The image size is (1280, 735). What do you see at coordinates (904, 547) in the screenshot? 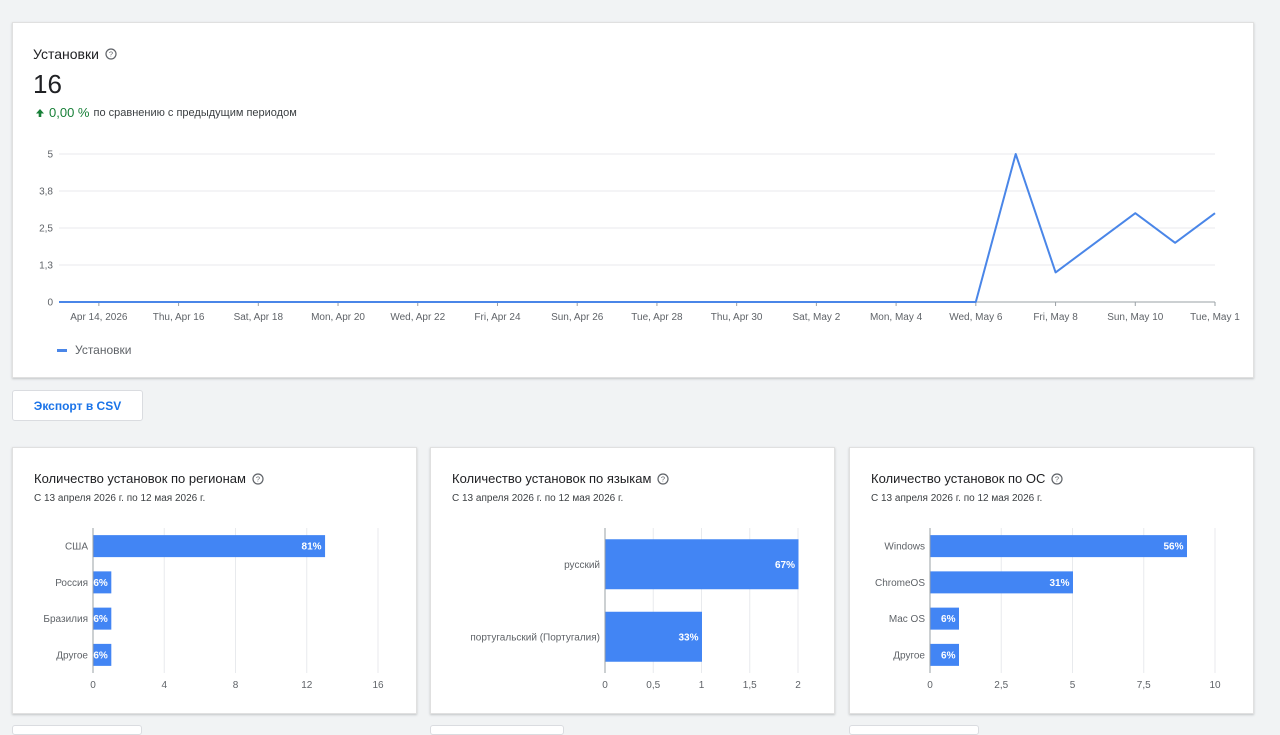
I see `category-label: Windows` at bounding box center [904, 547].